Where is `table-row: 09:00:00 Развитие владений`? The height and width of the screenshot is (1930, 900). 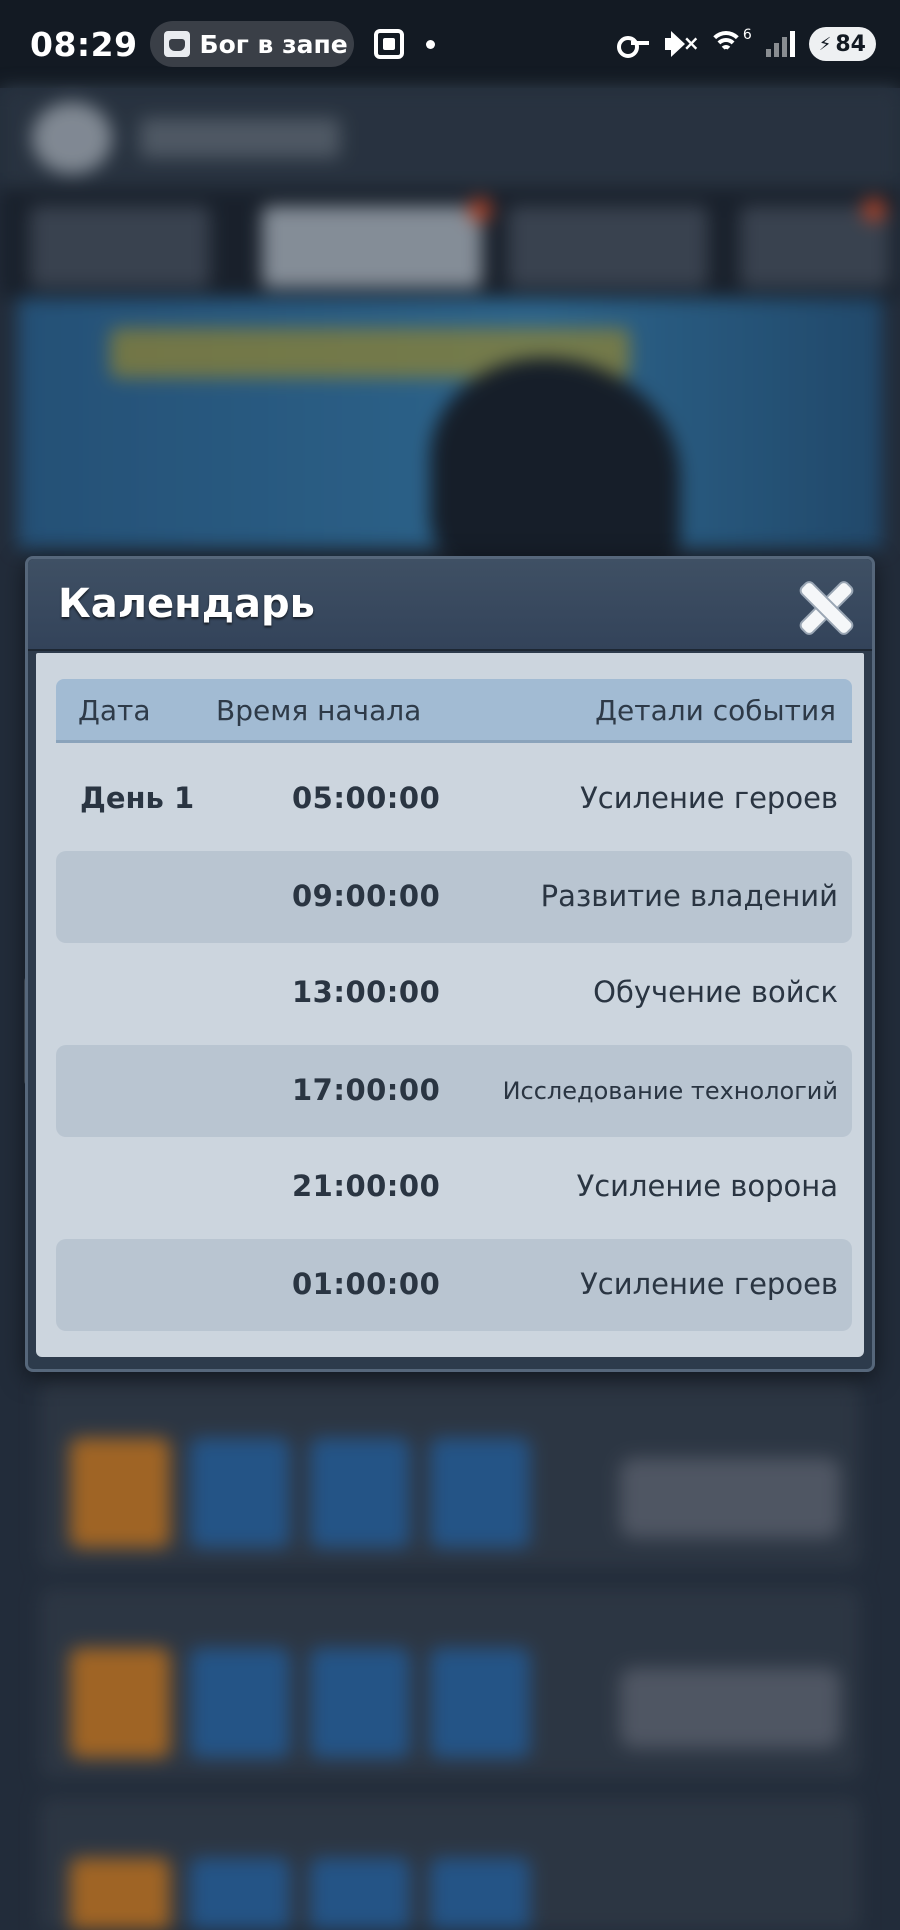
table-row: 09:00:00 Развитие владений is located at coordinates (454, 897).